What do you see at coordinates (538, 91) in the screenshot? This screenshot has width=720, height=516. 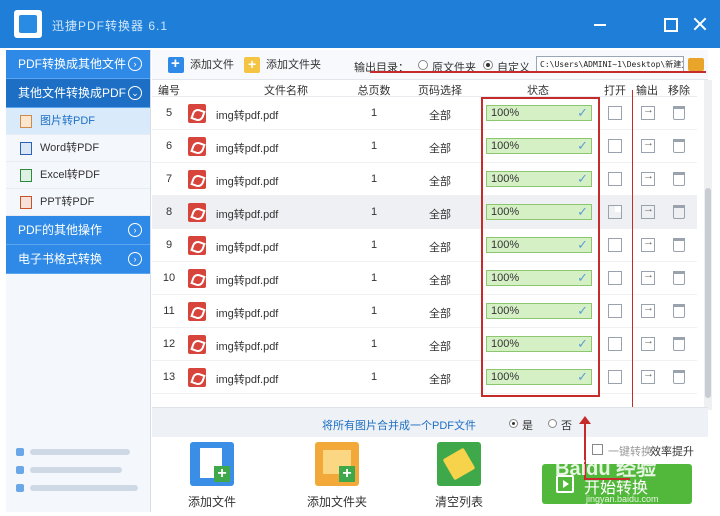 I see `col-status: 状态` at bounding box center [538, 91].